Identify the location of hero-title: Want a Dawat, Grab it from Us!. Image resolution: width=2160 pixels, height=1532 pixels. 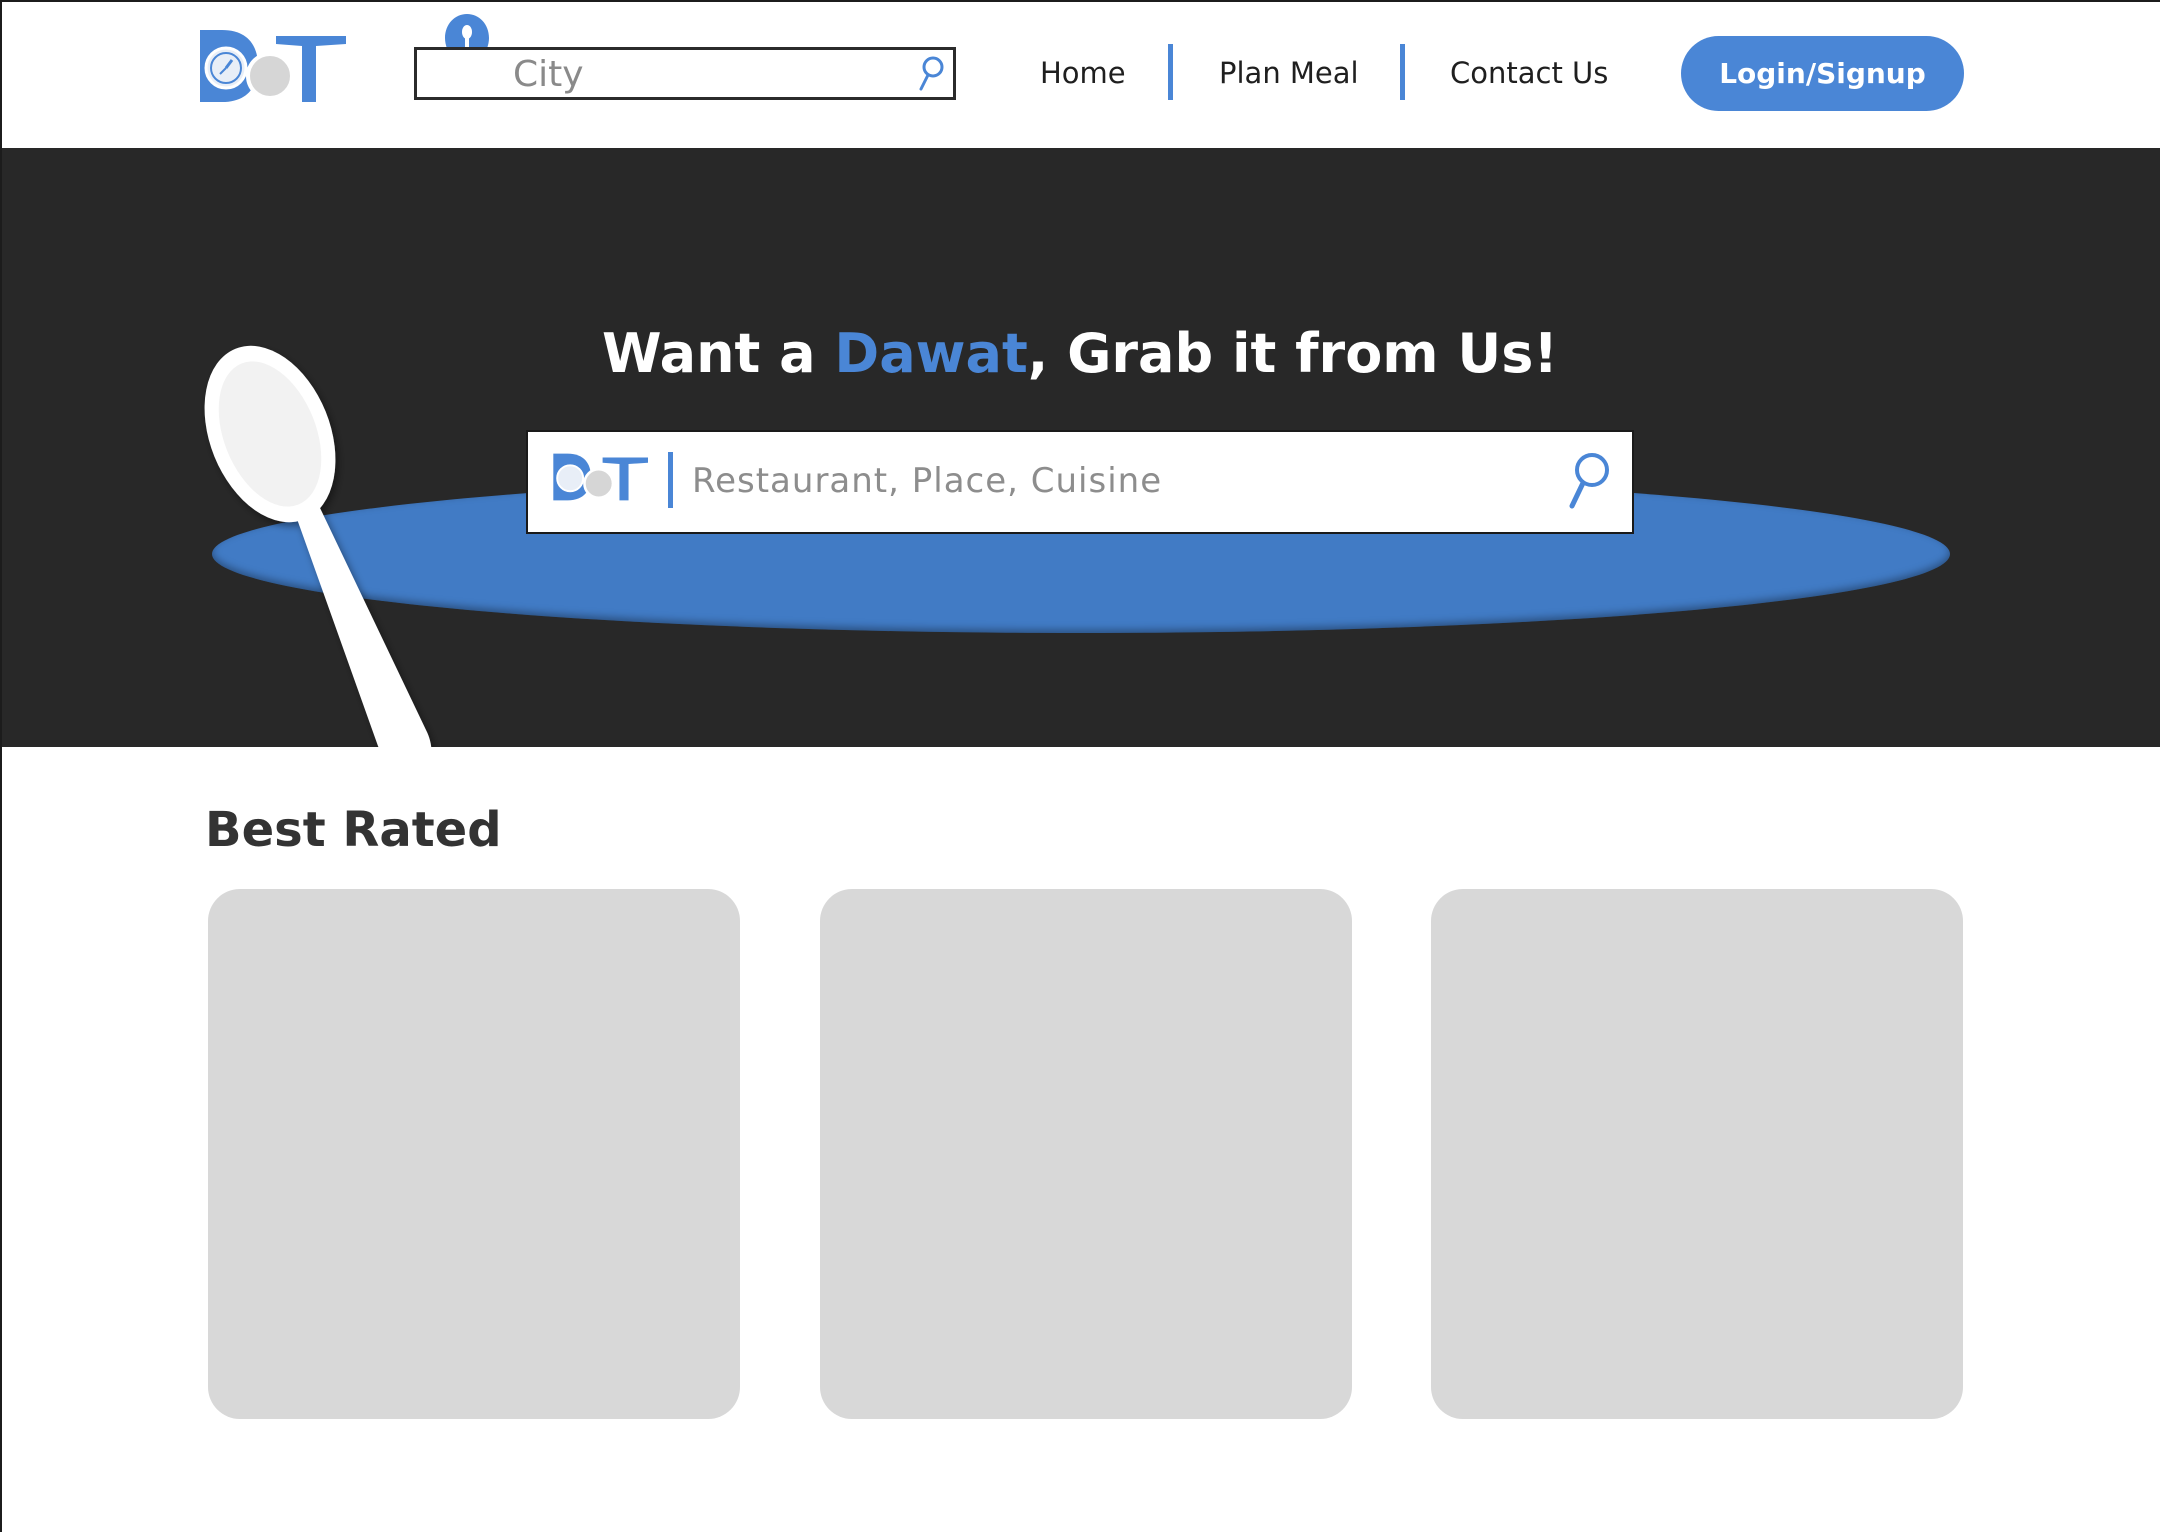
(1080, 353).